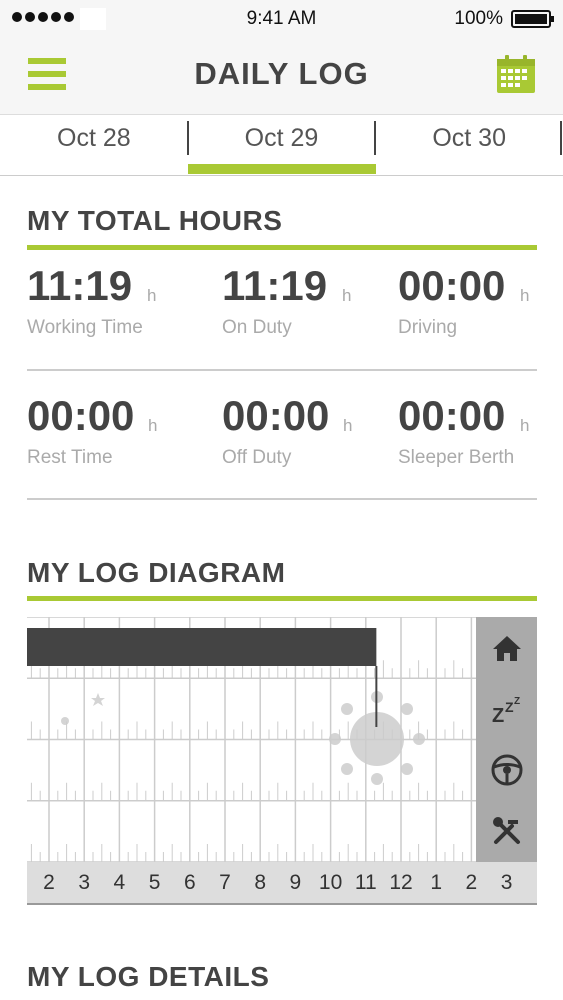  I want to click on stat-label: Rest Time, so click(70, 457).